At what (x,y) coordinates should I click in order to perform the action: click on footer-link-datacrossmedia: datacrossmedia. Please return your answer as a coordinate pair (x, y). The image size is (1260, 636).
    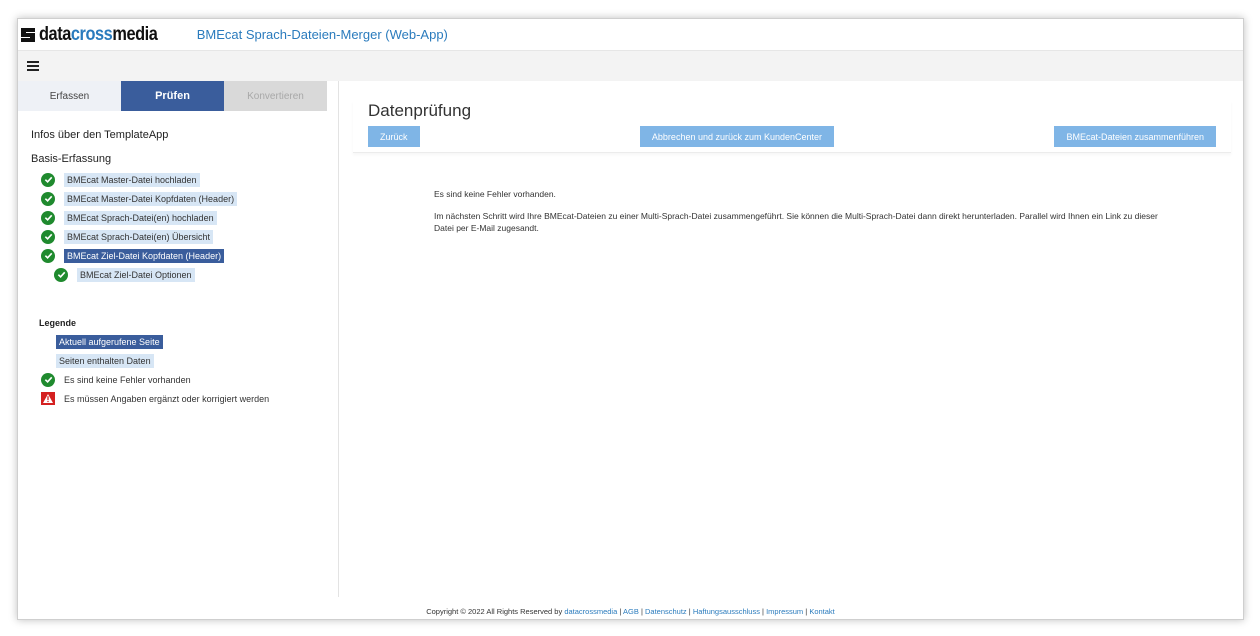
    Looking at the image, I should click on (590, 611).